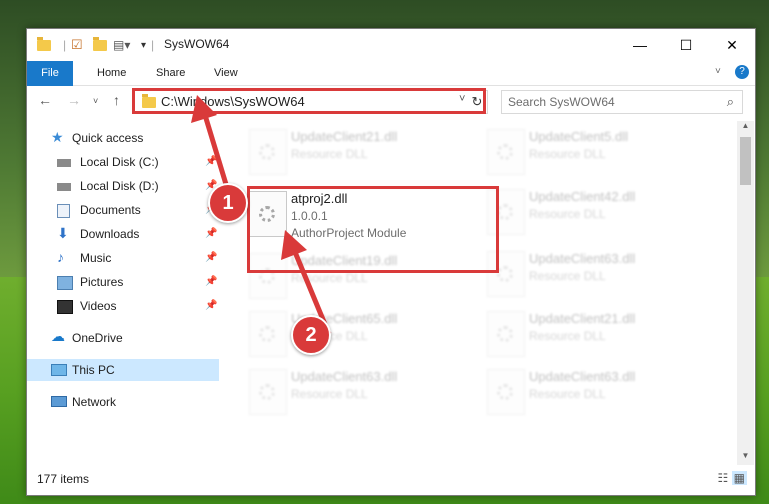 This screenshot has height=504, width=769. What do you see at coordinates (745, 458) in the screenshot?
I see `scroll-down-icon: ▼` at bounding box center [745, 458].